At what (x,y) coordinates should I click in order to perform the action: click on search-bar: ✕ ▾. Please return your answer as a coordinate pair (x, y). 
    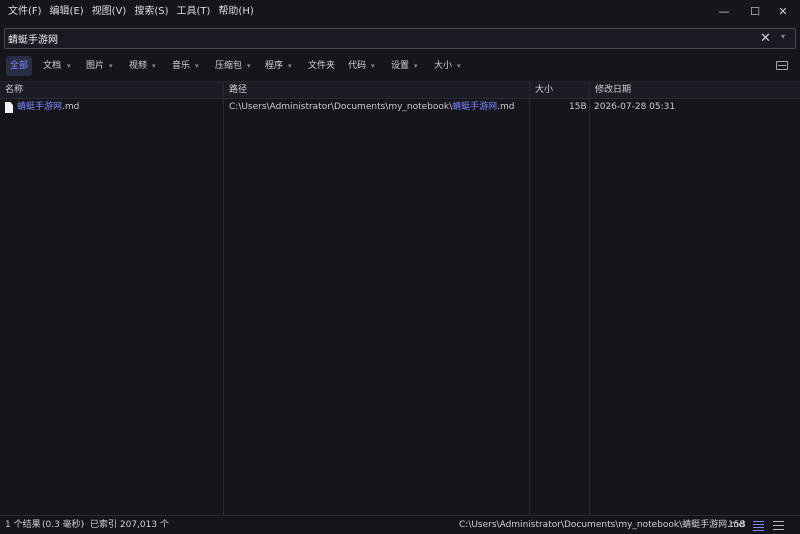
    Looking at the image, I should click on (400, 38).